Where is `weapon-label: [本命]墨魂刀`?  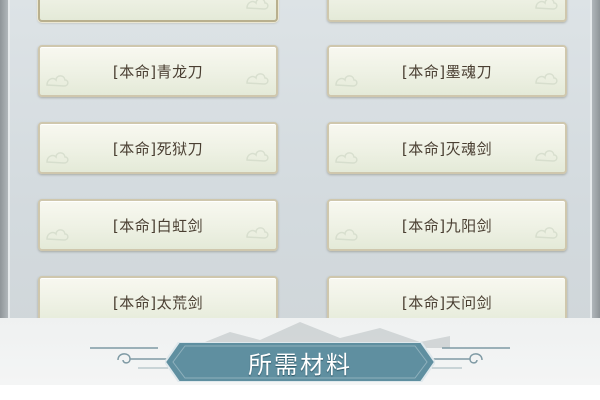
weapon-label: [本命]墨魂刀 is located at coordinates (447, 71).